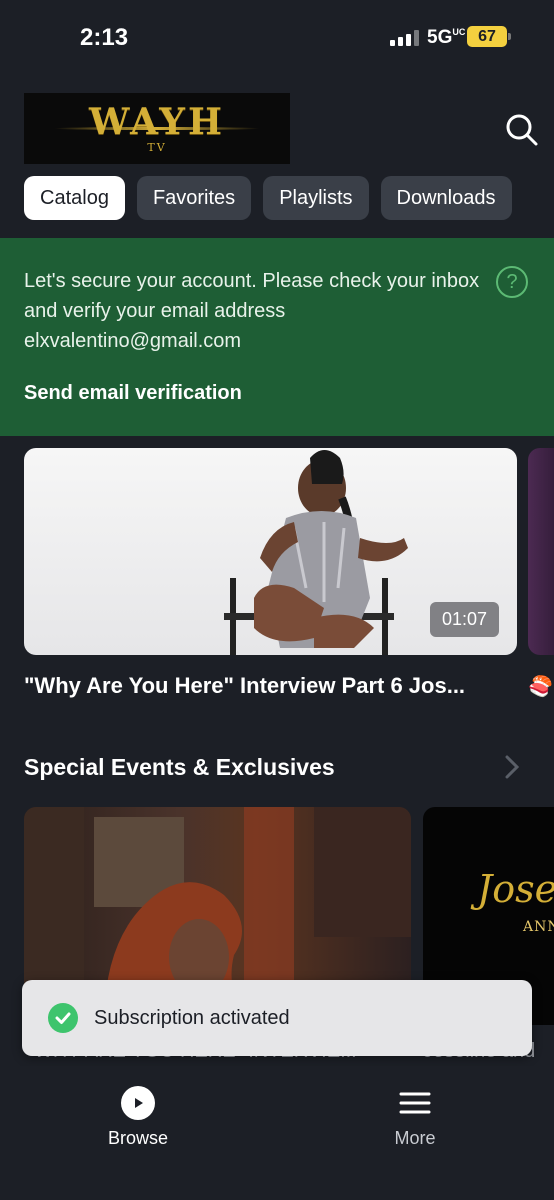  Describe the element at coordinates (138, 1103) in the screenshot. I see `play-circle-icon` at that location.